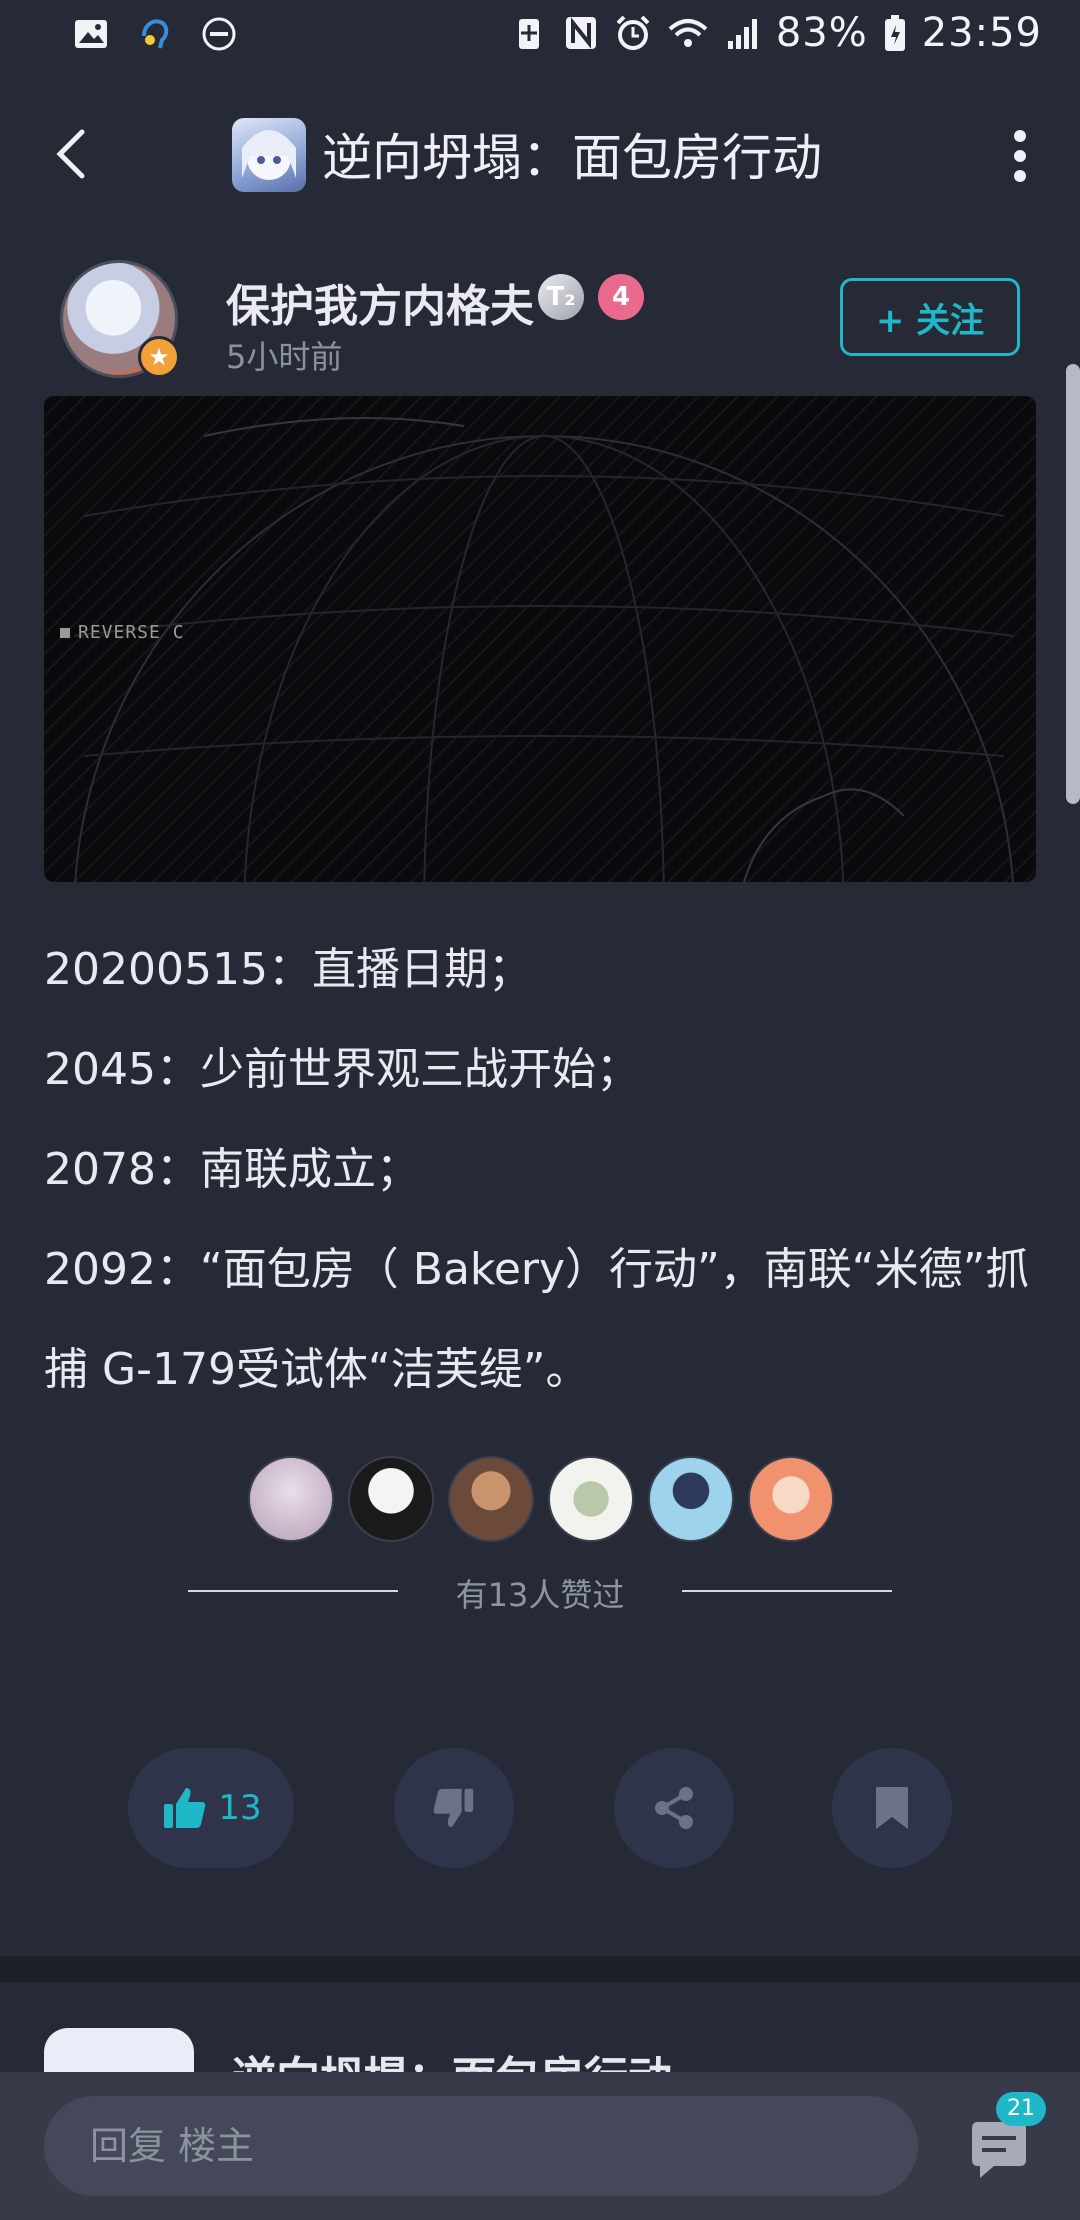 The height and width of the screenshot is (2220, 1080). Describe the element at coordinates (74, 154) in the screenshot. I see `back-icon` at that location.